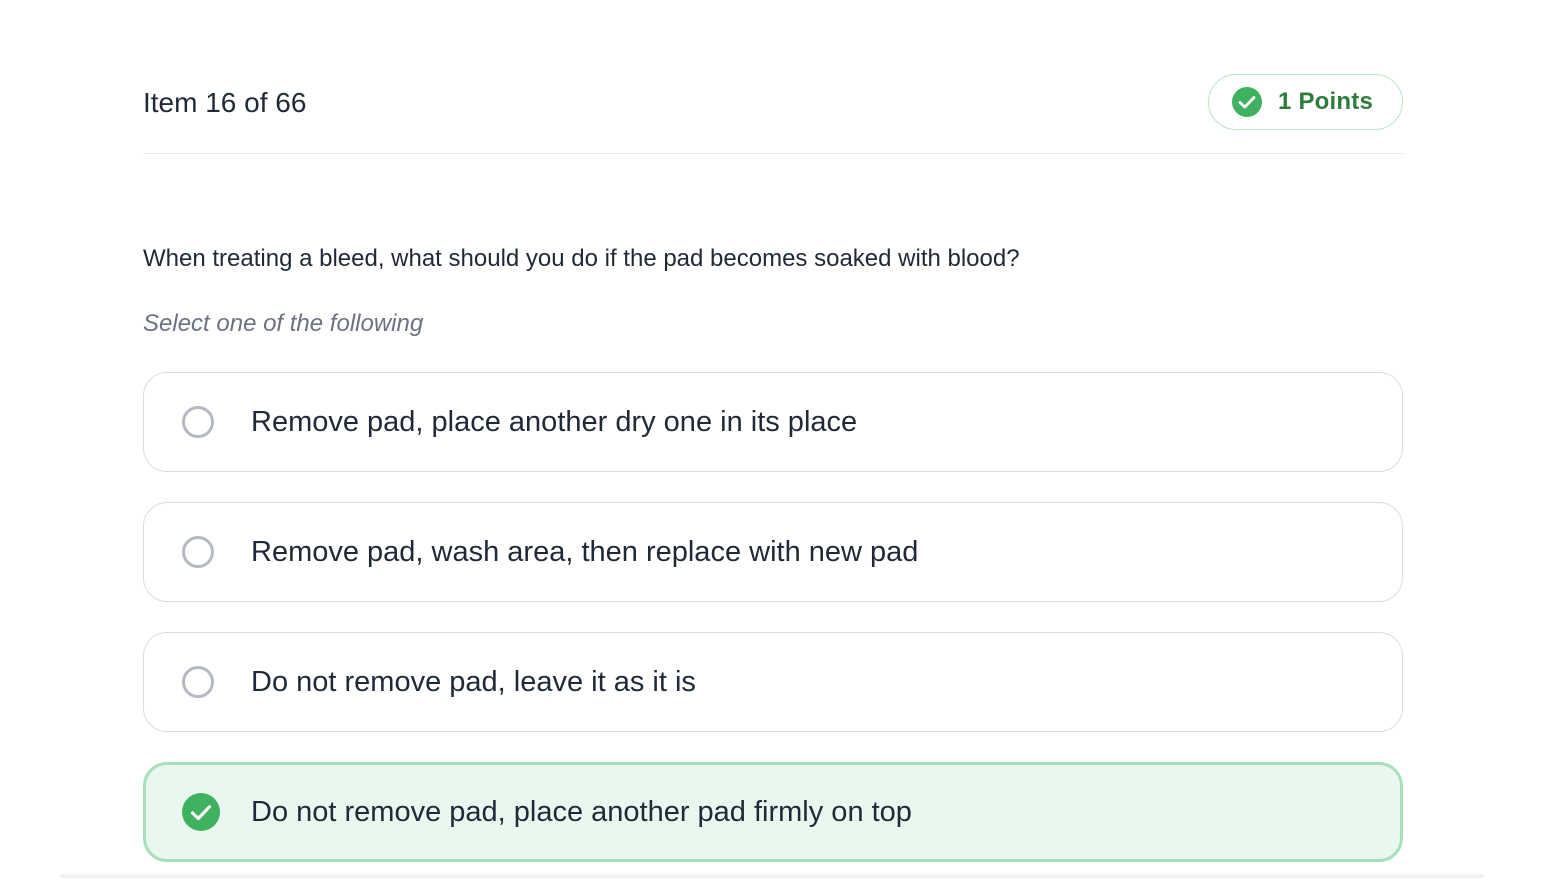 This screenshot has height=892, width=1544. I want to click on points-badge: 1 Points, so click(1305, 102).